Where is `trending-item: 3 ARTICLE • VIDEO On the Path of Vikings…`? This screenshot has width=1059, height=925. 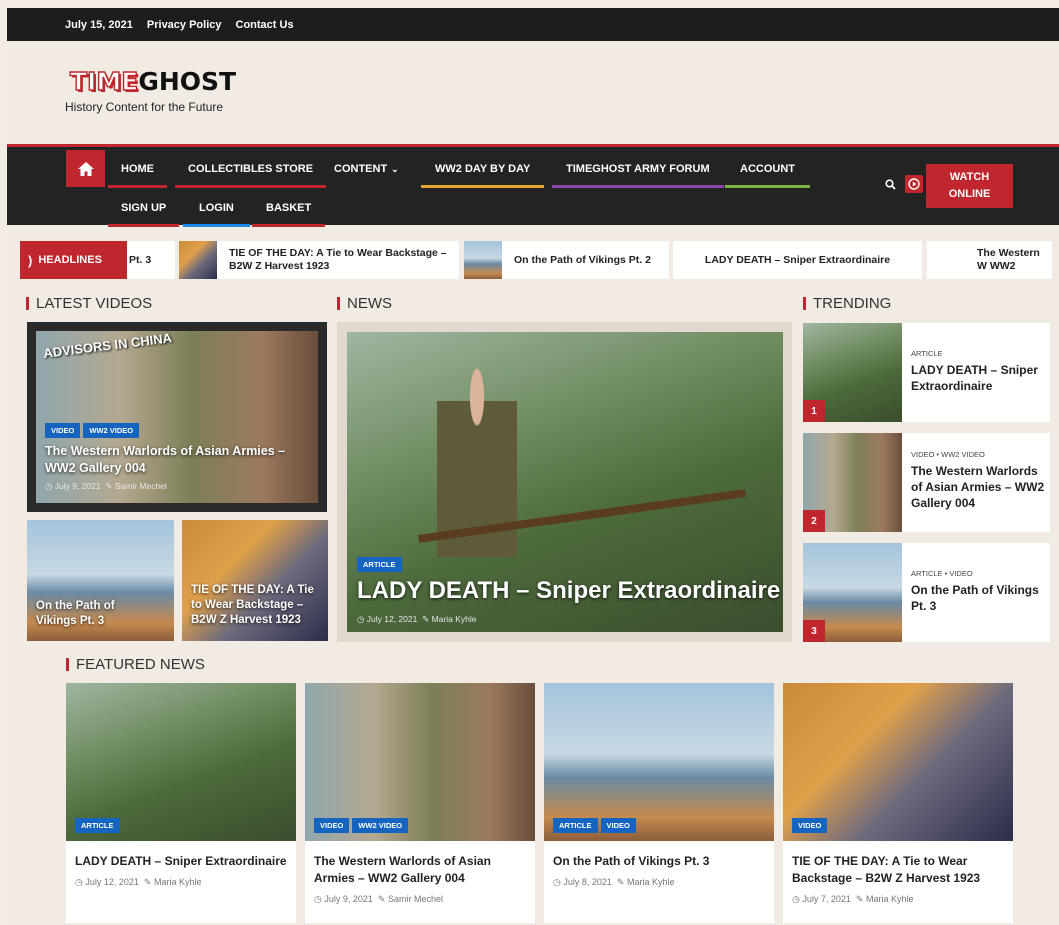 trending-item: 3 ARTICLE • VIDEO On the Path of Vikings… is located at coordinates (926, 592).